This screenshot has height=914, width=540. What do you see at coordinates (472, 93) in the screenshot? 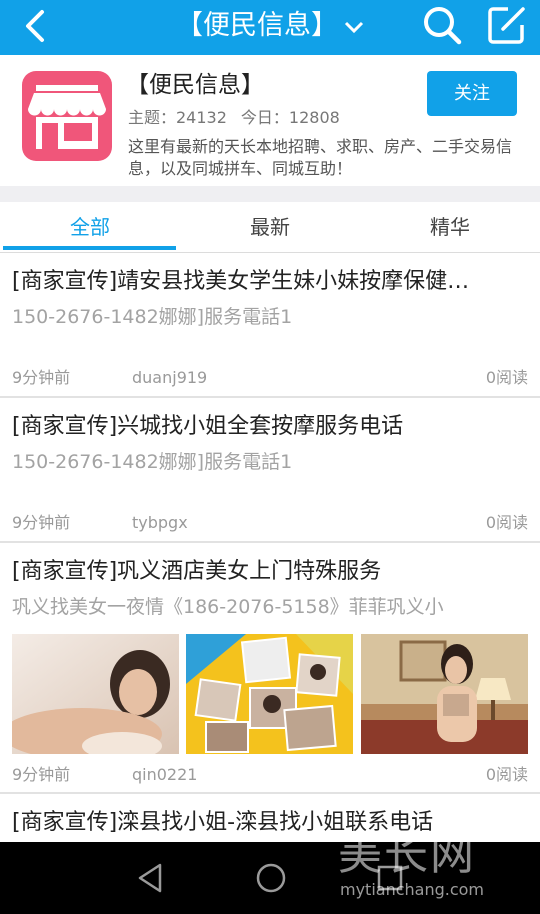
I see `follow-button: 关注` at bounding box center [472, 93].